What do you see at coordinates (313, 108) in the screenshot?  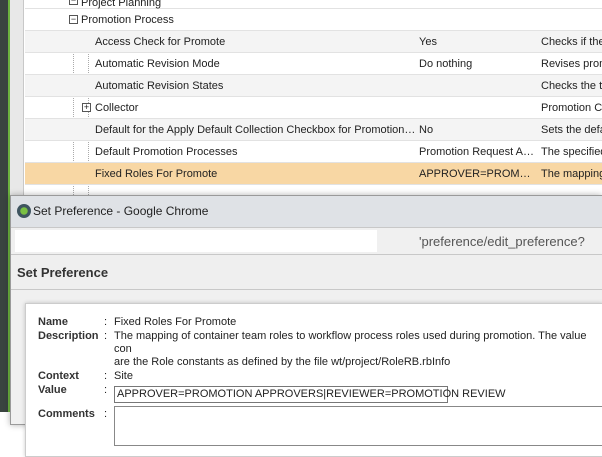 I see `table-row: + Collector Promotion C` at bounding box center [313, 108].